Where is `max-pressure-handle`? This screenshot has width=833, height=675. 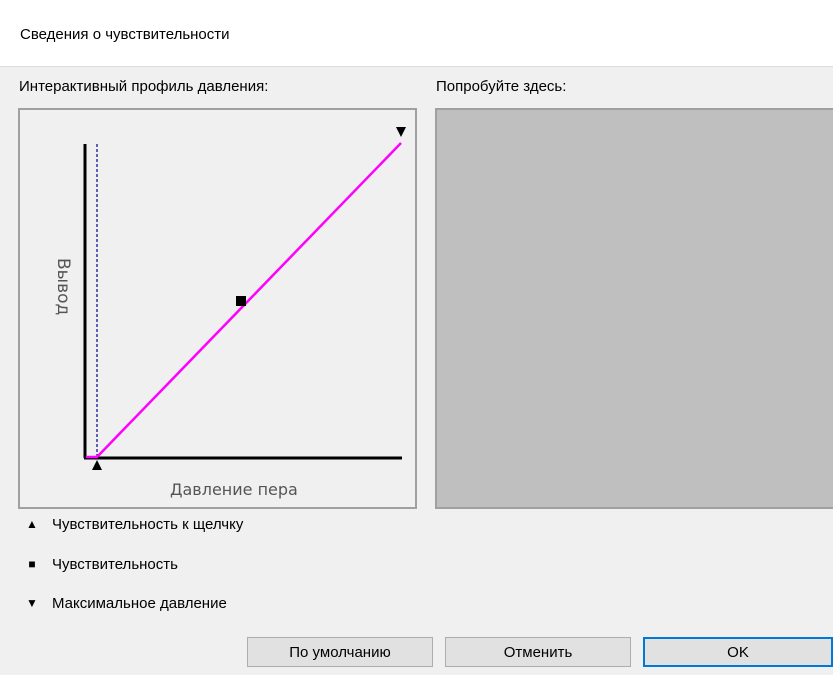
max-pressure-handle is located at coordinates (401, 132).